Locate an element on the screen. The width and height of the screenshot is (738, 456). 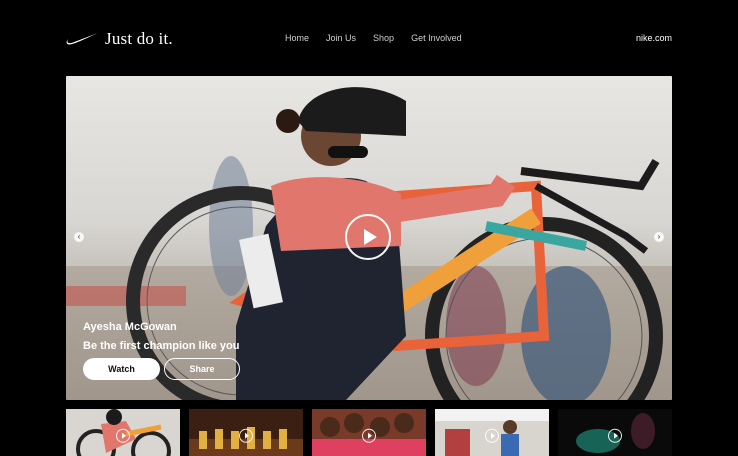
nav-home: Home is located at coordinates (297, 38).